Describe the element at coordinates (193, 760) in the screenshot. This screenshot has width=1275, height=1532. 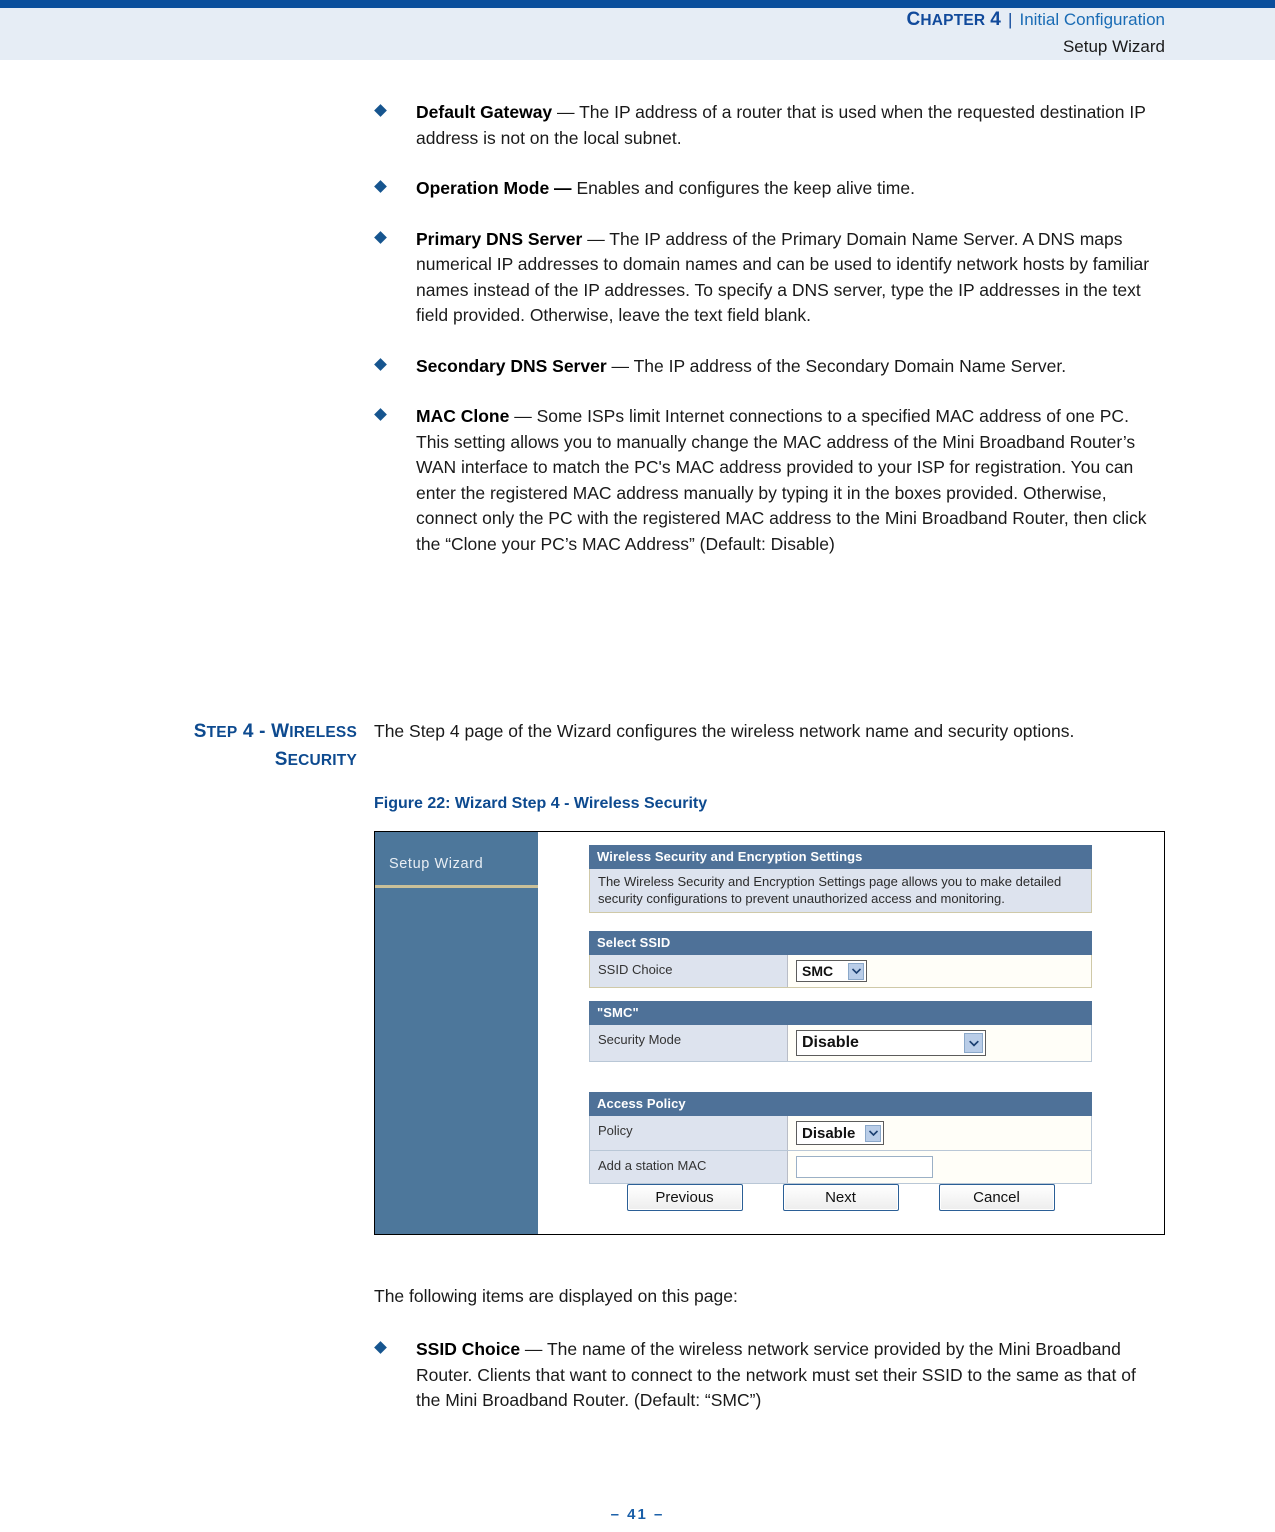
I see `margin-heading-line-2: SECURITY` at that location.